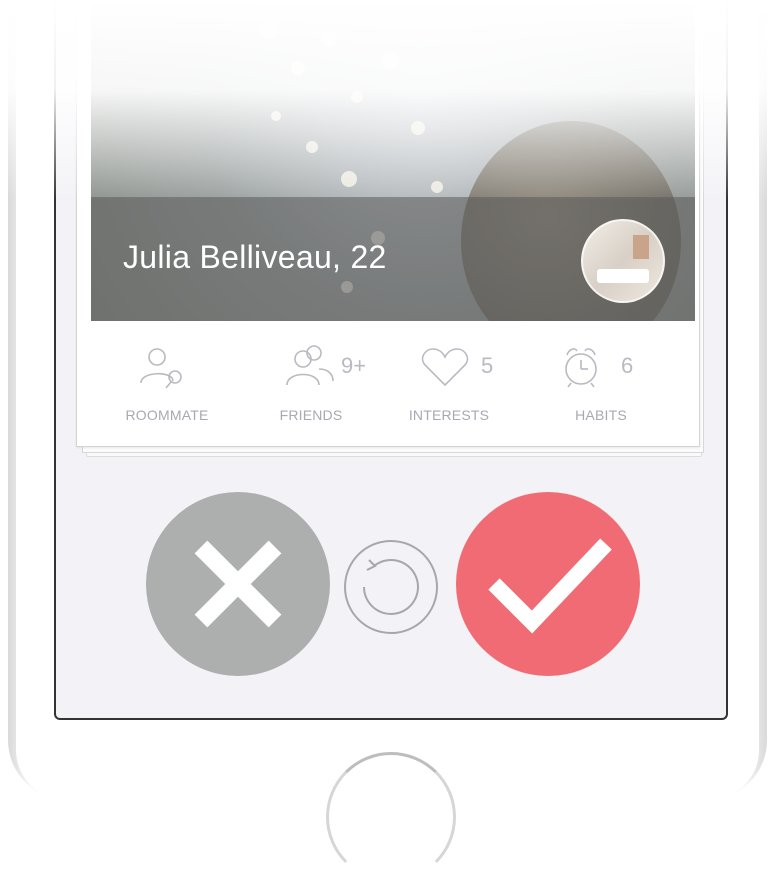 This screenshot has width=775, height=885. Describe the element at coordinates (601, 382) in the screenshot. I see `stat-habits: 6 HABITS` at that location.